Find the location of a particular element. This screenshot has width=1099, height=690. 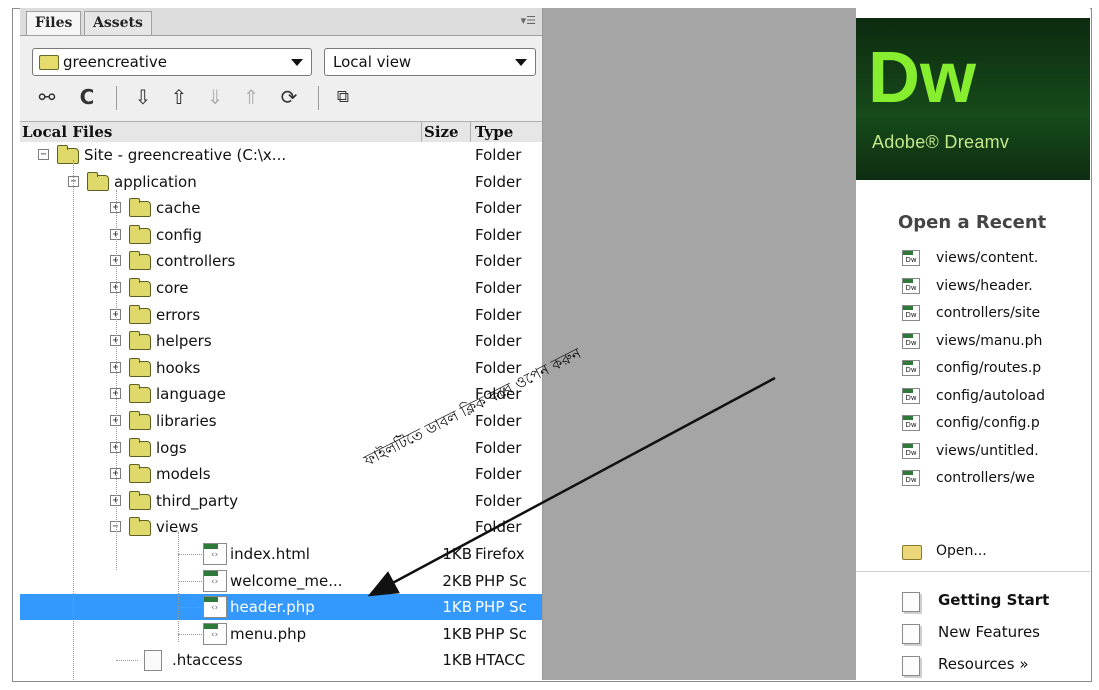

product-name: Adobe® Dreamv is located at coordinates (941, 142).